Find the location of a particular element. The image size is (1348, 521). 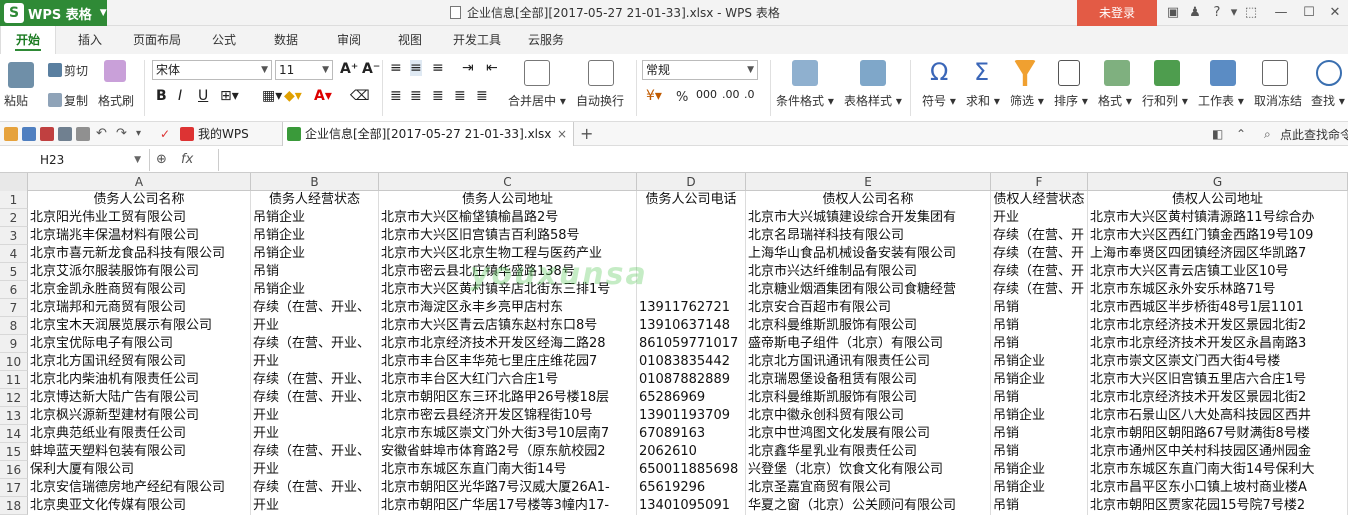

align-top-icon: ≡ is located at coordinates (396, 68).